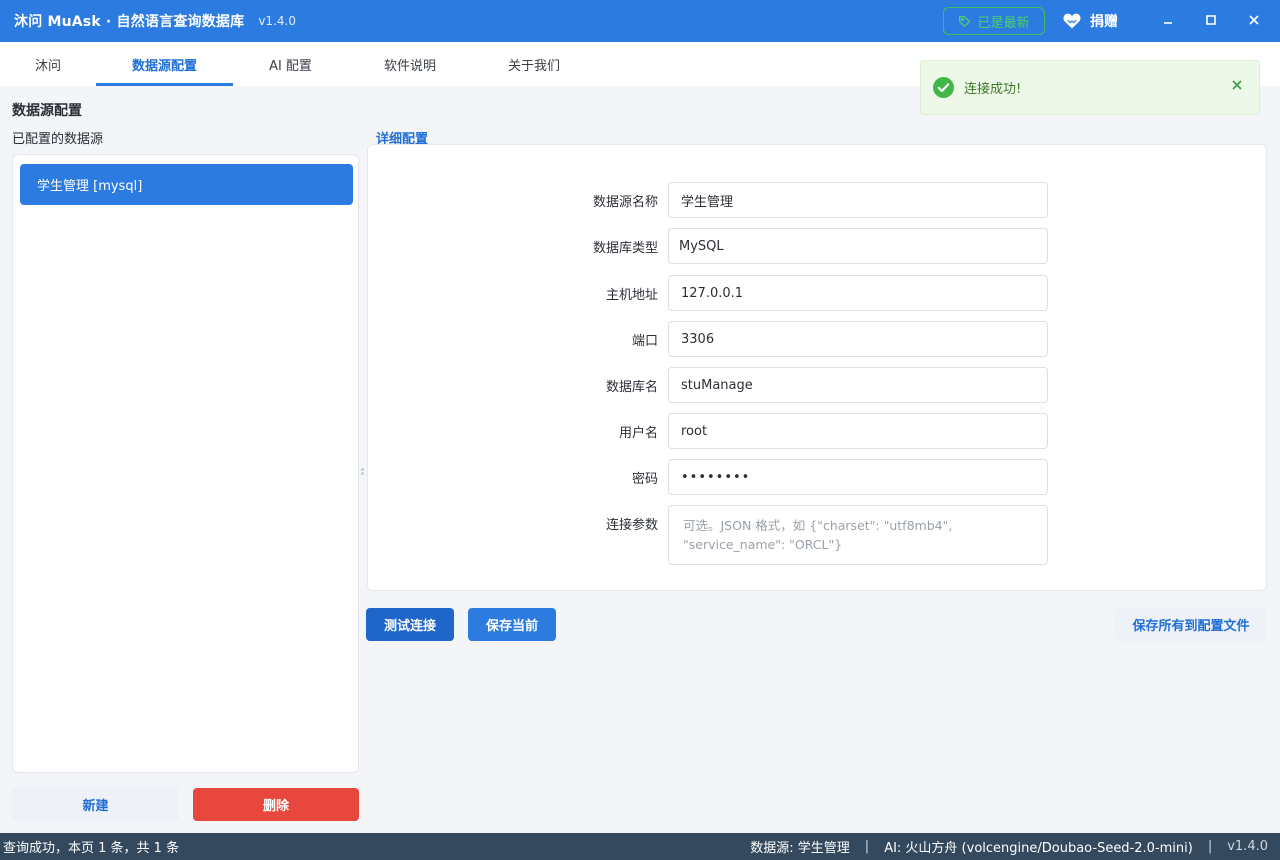  What do you see at coordinates (631, 525) in the screenshot?
I see `field-label-params: 连接参数` at bounding box center [631, 525].